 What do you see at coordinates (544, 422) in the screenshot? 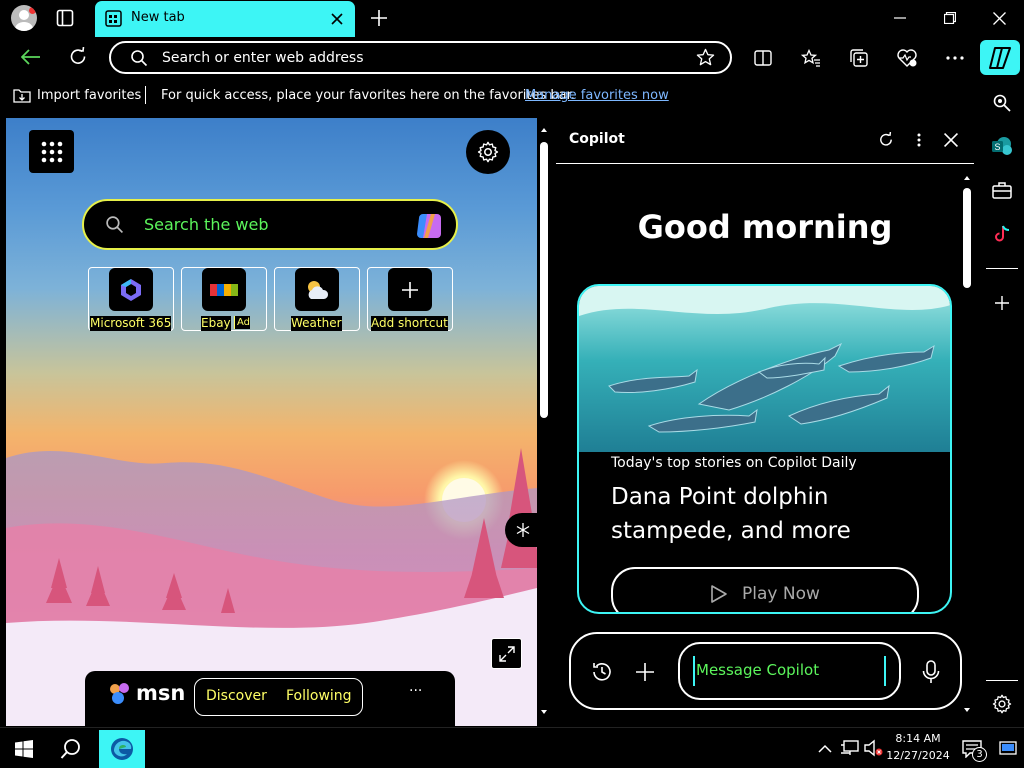
I see `page-scrollbar` at bounding box center [544, 422].